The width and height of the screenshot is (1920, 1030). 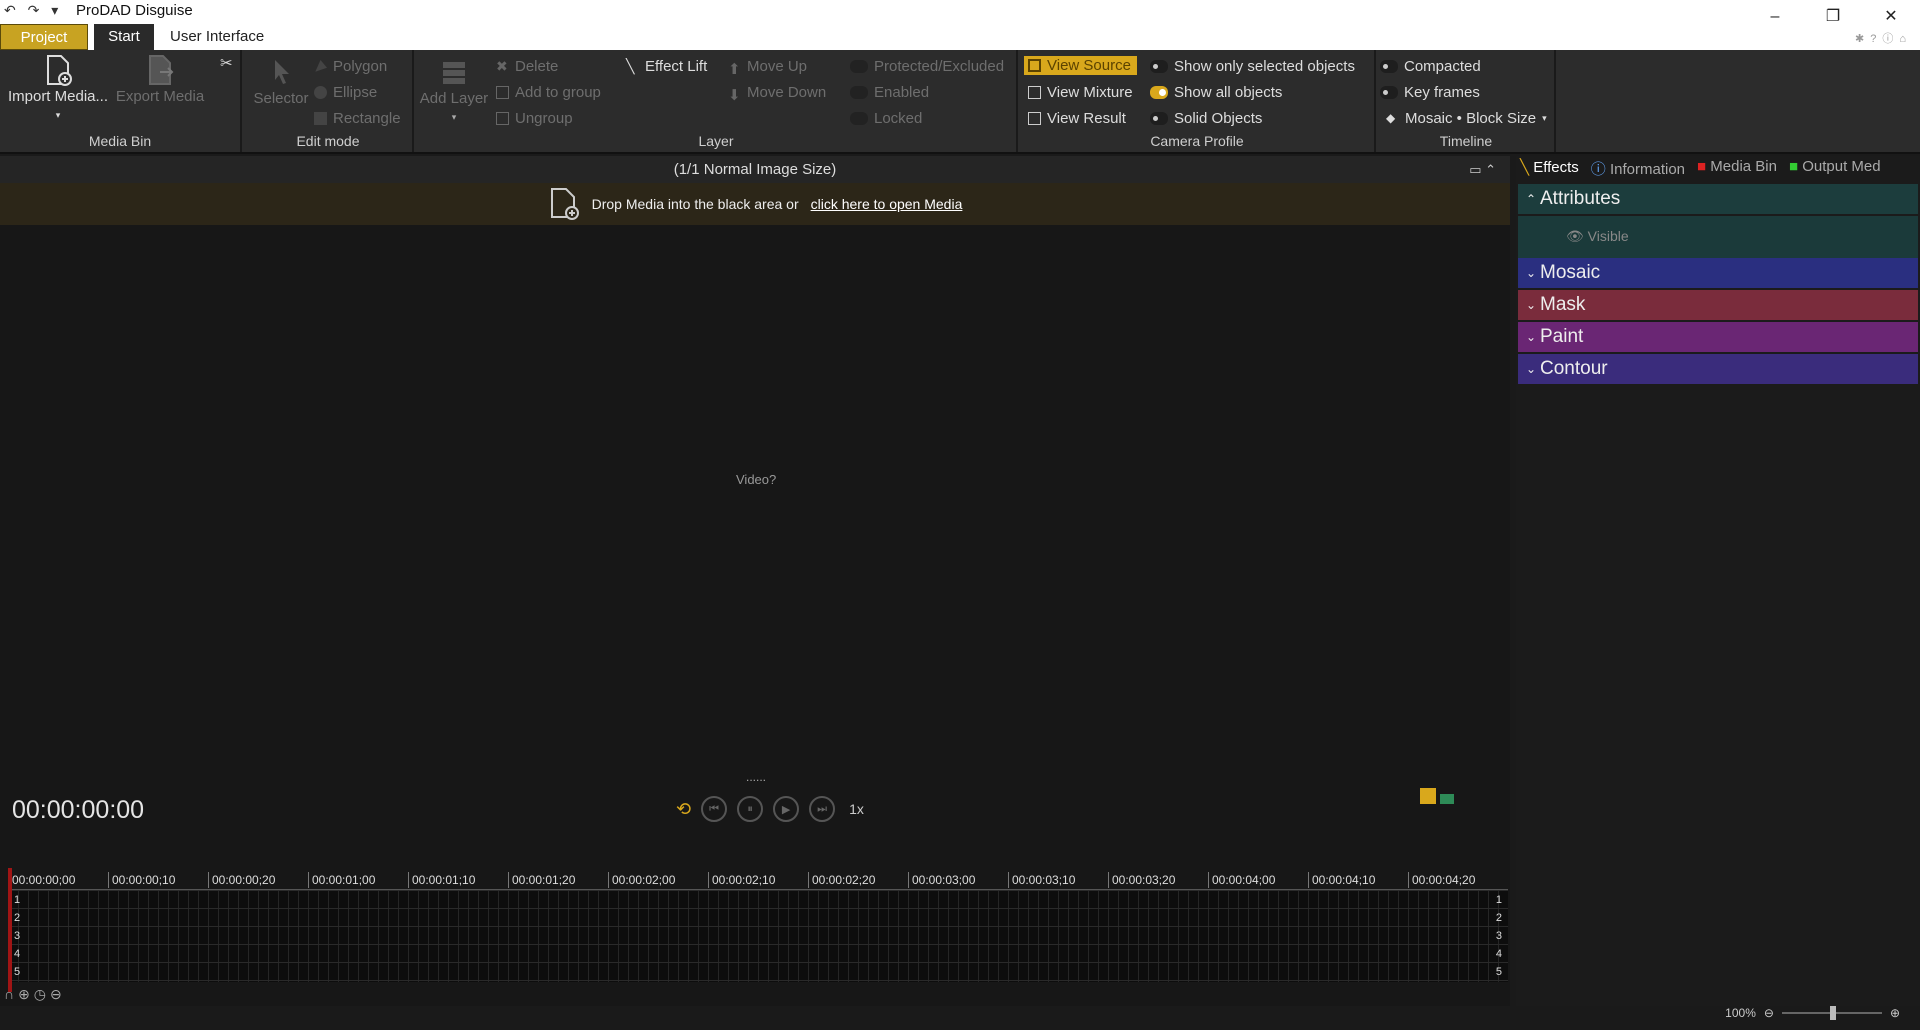 What do you see at coordinates (856, 809) in the screenshot?
I see `playback-speed: 1x` at bounding box center [856, 809].